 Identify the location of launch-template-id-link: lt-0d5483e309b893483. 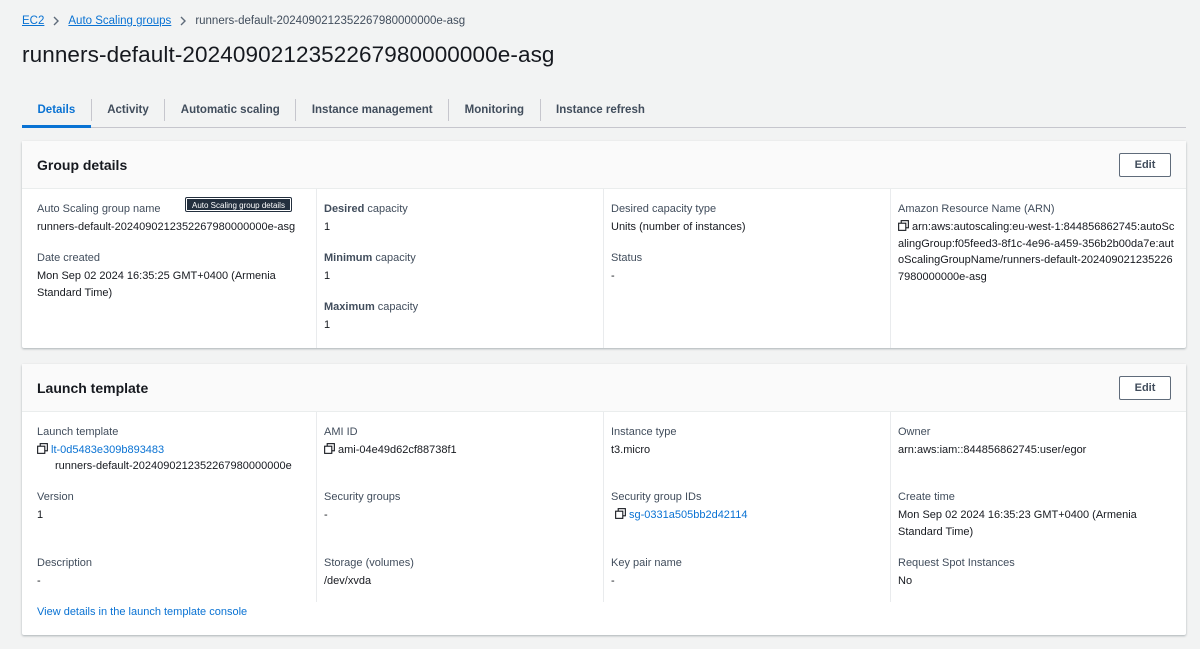
(107, 450).